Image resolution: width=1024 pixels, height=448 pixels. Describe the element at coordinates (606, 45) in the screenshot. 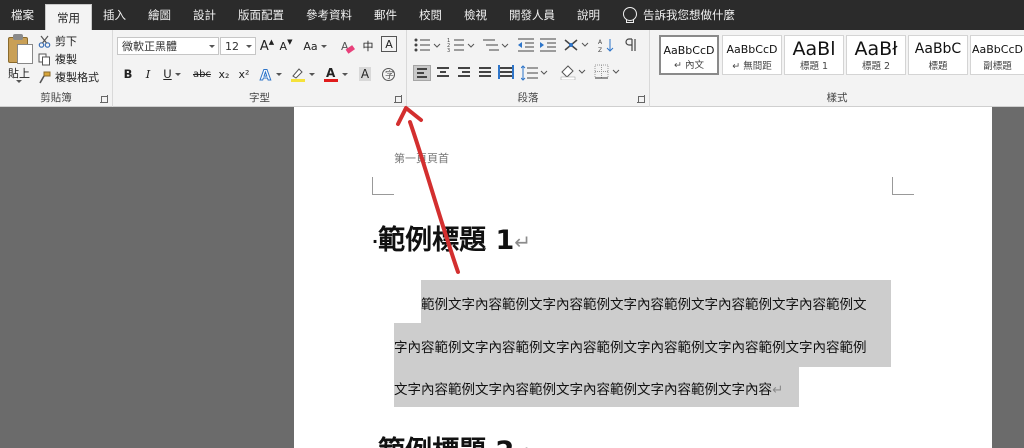

I see `sort-icon: AZ` at that location.